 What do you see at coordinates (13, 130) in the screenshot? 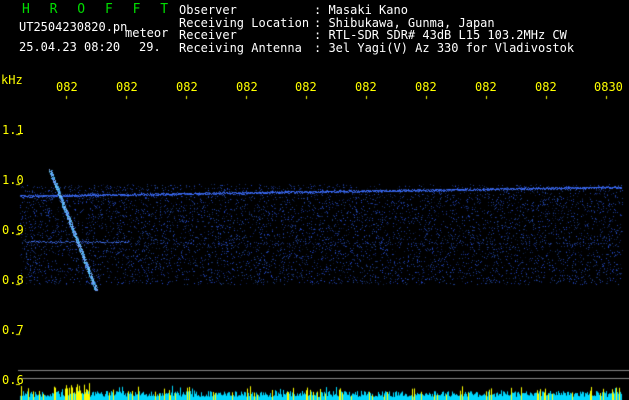
I see `freq-tick-label: 1.1` at bounding box center [13, 130].